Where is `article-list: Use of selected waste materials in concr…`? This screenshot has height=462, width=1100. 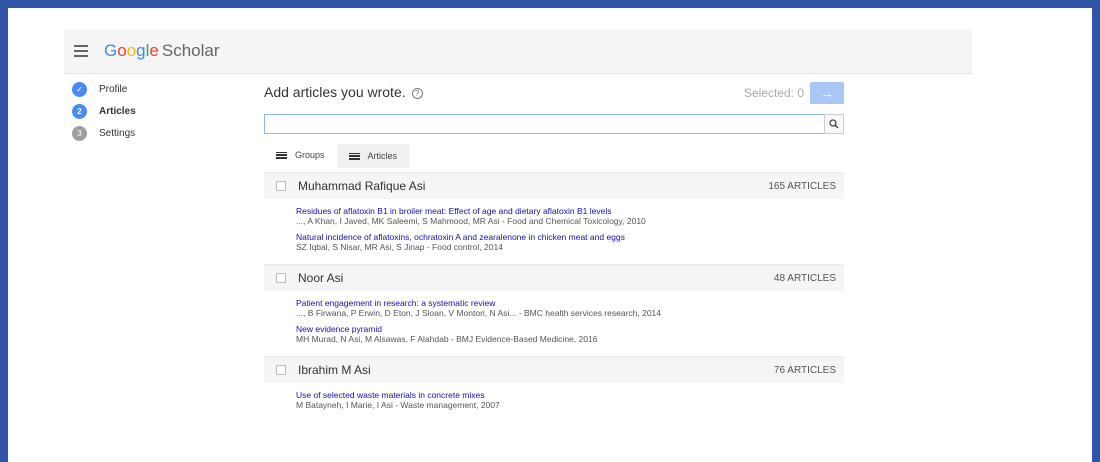 article-list: Use of selected waste materials in concr… is located at coordinates (554, 402).